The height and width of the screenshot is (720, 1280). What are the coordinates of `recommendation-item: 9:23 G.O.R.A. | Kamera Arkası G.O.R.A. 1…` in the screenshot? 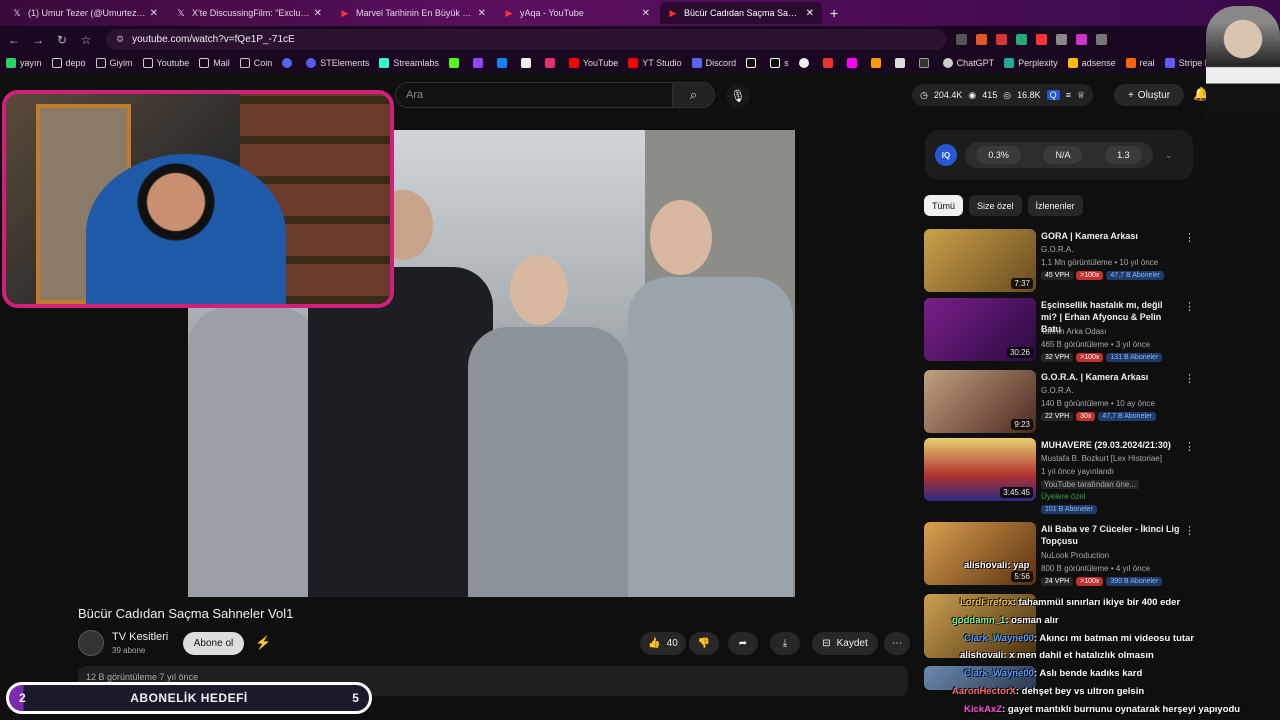 It's located at (1099, 402).